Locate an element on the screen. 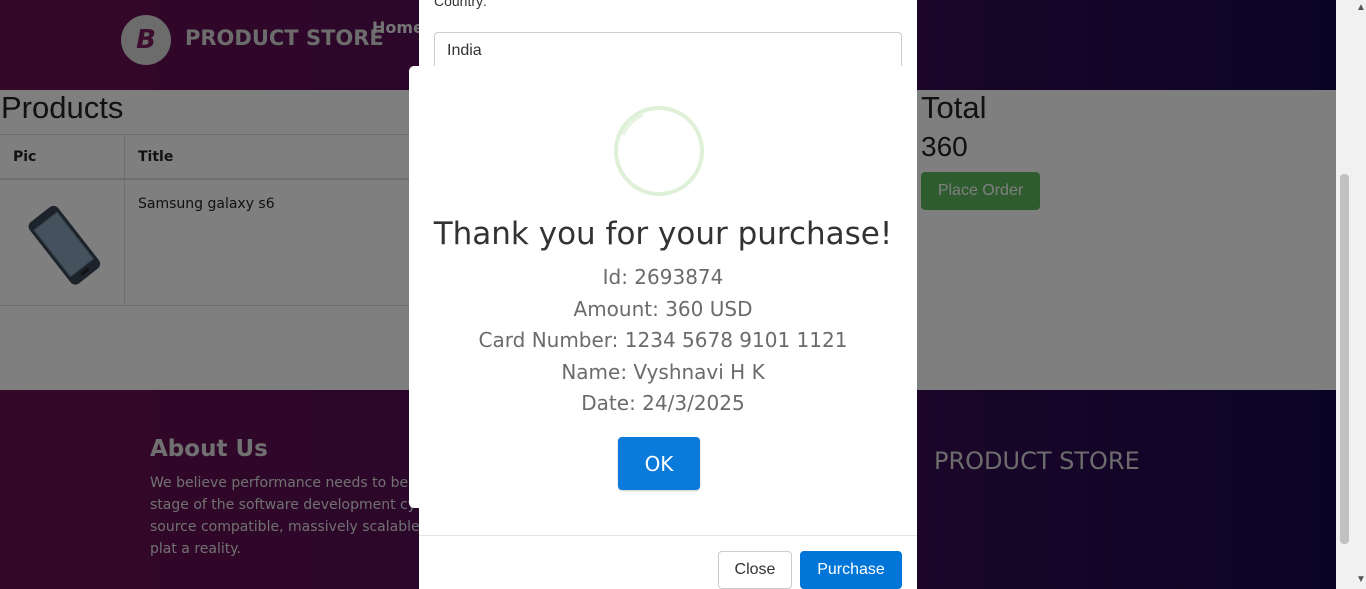 The width and height of the screenshot is (1366, 589). close-button: Close is located at coordinates (755, 570).